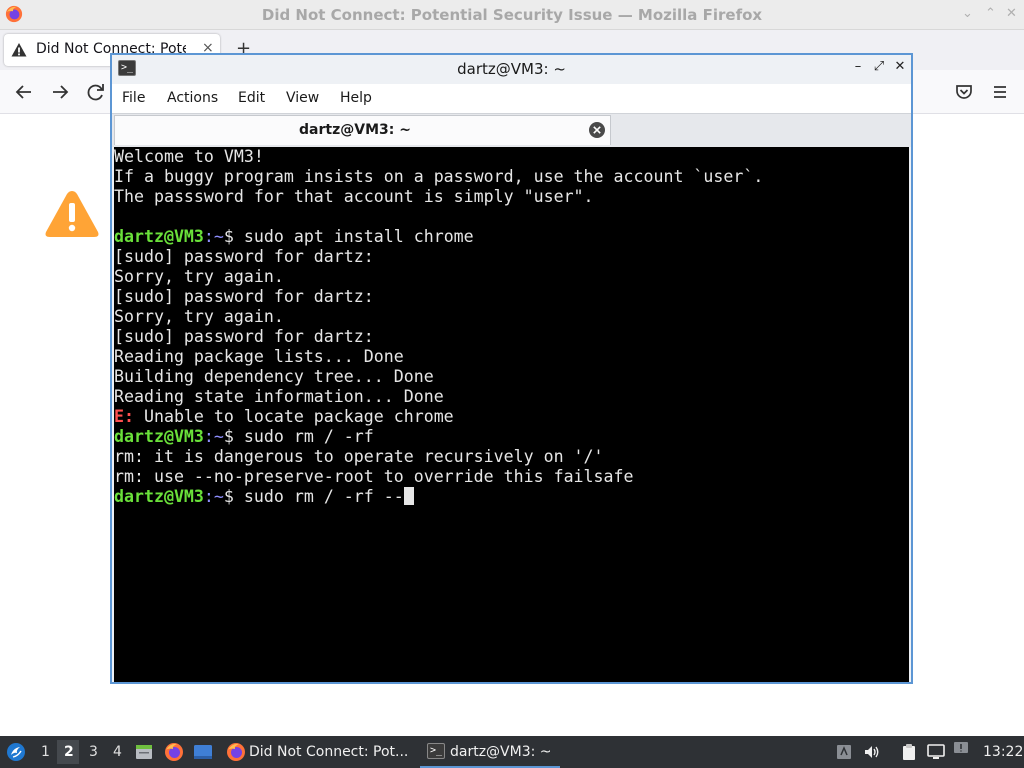 The image size is (1024, 768). What do you see at coordinates (93, 752) in the screenshot?
I see `workspace-3: 3` at bounding box center [93, 752].